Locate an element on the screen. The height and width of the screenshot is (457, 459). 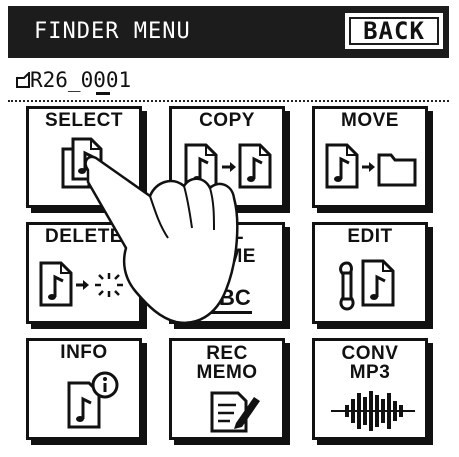
copy-button: COPY is located at coordinates (227, 157).